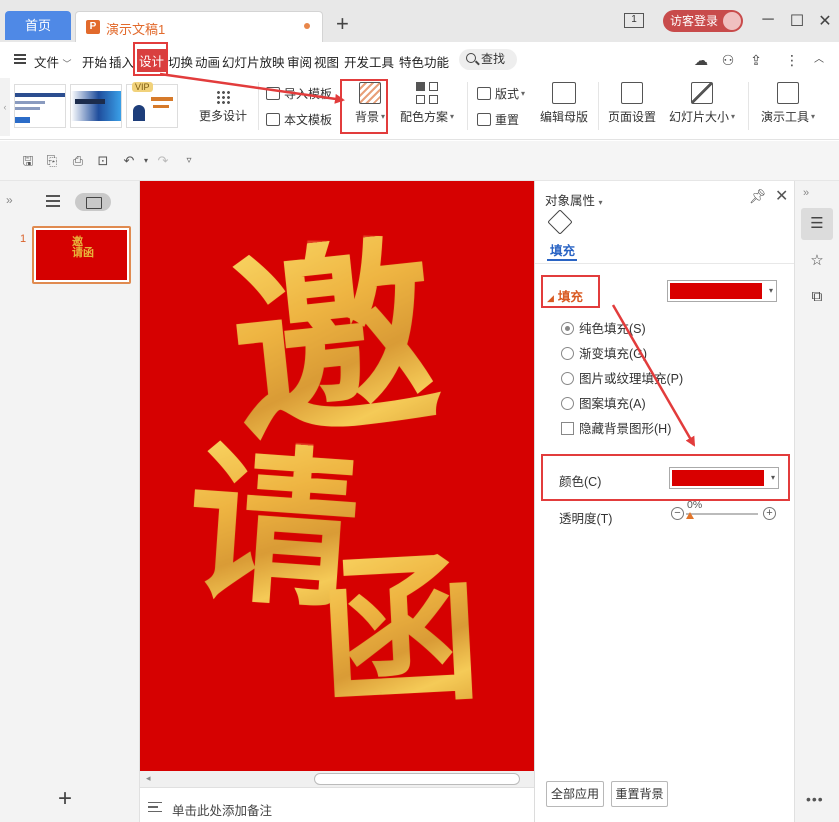 The width and height of the screenshot is (839, 822). What do you see at coordinates (180, 61) in the screenshot?
I see `menu-tab-transition: 切换` at bounding box center [180, 61].